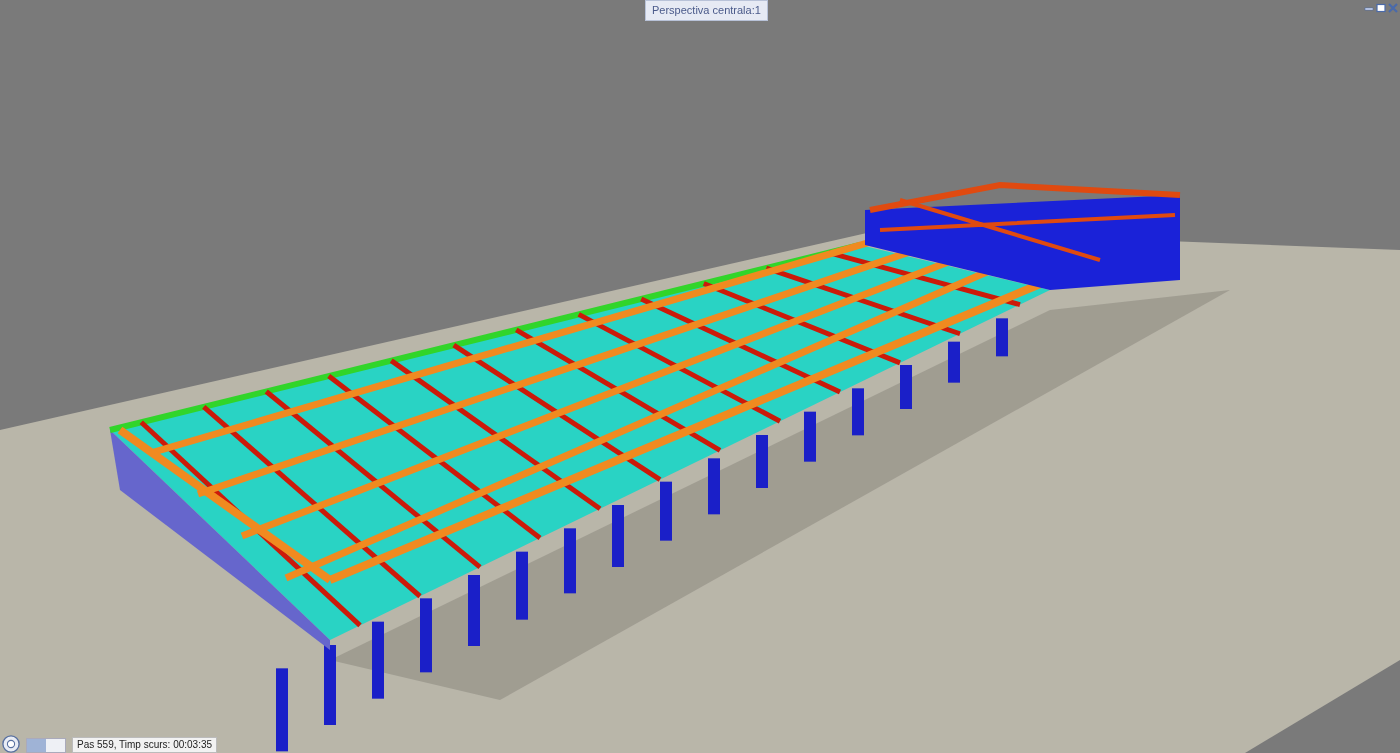  I want to click on status-text: Pas 559, Timp scurs: 00:03:35, so click(145, 745).